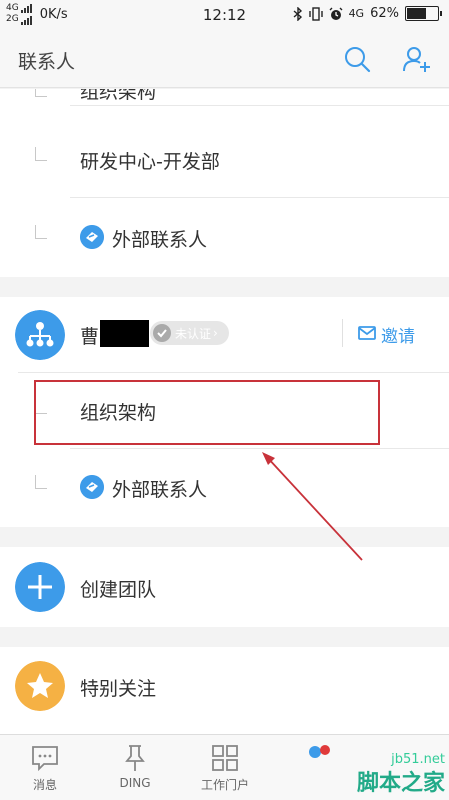 This screenshot has width=449, height=800. I want to click on create-team-label: 创建团队, so click(118, 590).